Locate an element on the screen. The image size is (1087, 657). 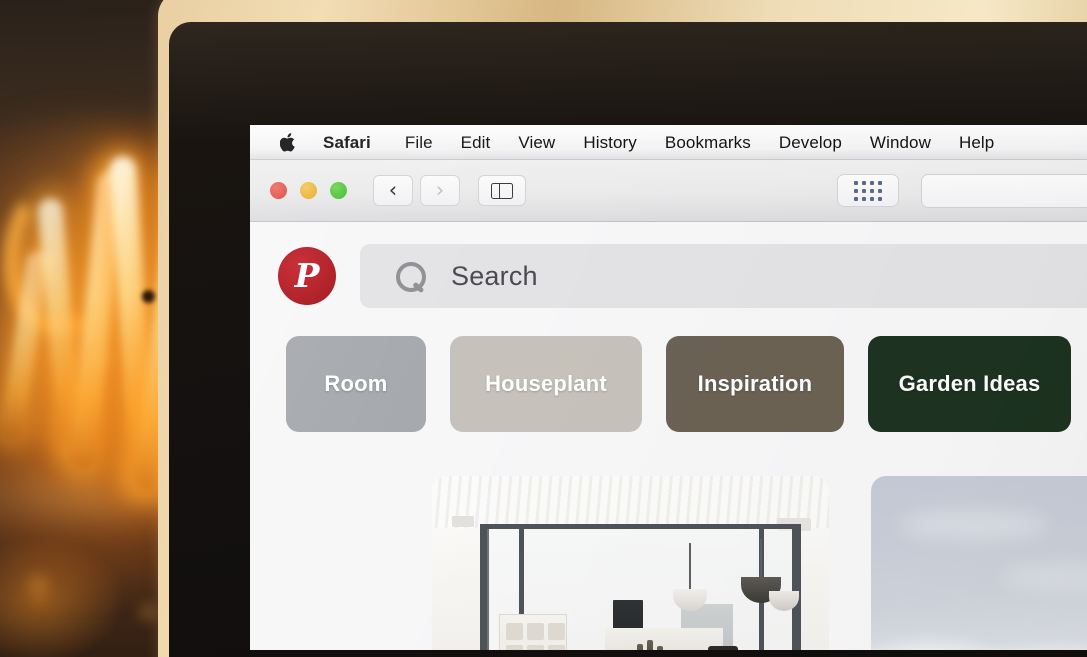
address-bar is located at coordinates (1004, 190).